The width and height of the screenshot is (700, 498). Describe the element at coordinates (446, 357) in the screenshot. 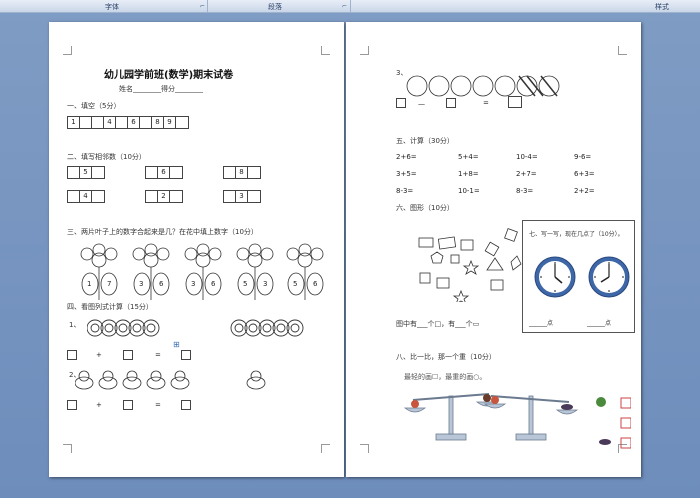

I see `section-8-heading: 八、比一比，那一个重（10分）` at that location.